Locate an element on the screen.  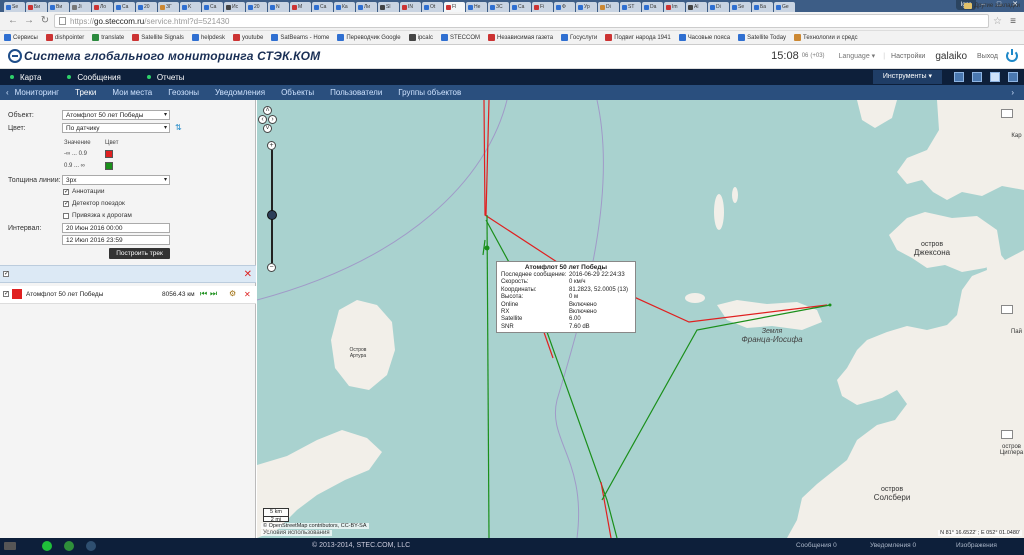
bookmark-item: Часовые пояса is located at coordinates (704, 37).